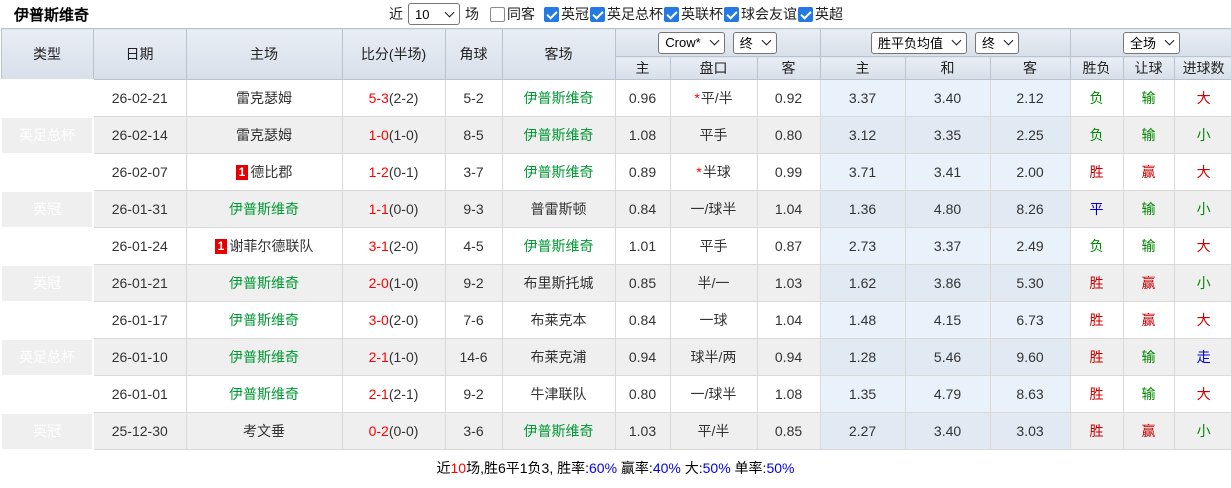 This screenshot has width=1231, height=488. Describe the element at coordinates (862, 283) in the screenshot. I see `avg-win-odds: 1.62` at that location.